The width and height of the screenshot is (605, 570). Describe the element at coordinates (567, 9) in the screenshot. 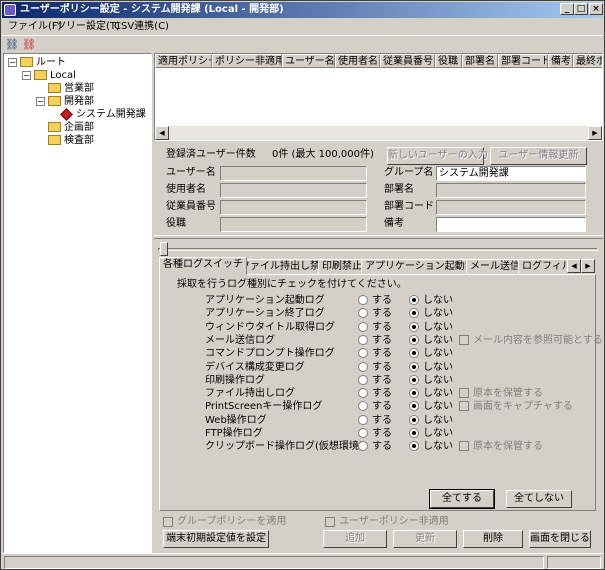

I see `minimize-button: _` at that location.